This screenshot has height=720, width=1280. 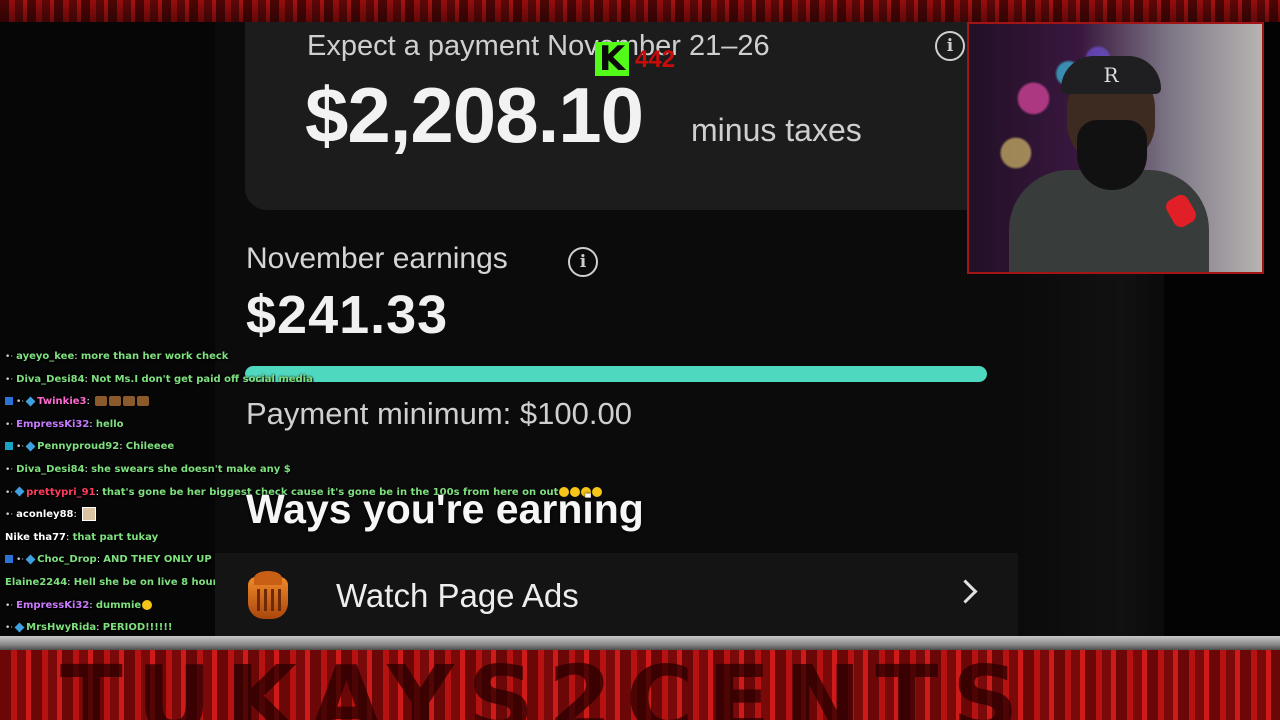 I want to click on streamer-cap: R, so click(x=1111, y=75).